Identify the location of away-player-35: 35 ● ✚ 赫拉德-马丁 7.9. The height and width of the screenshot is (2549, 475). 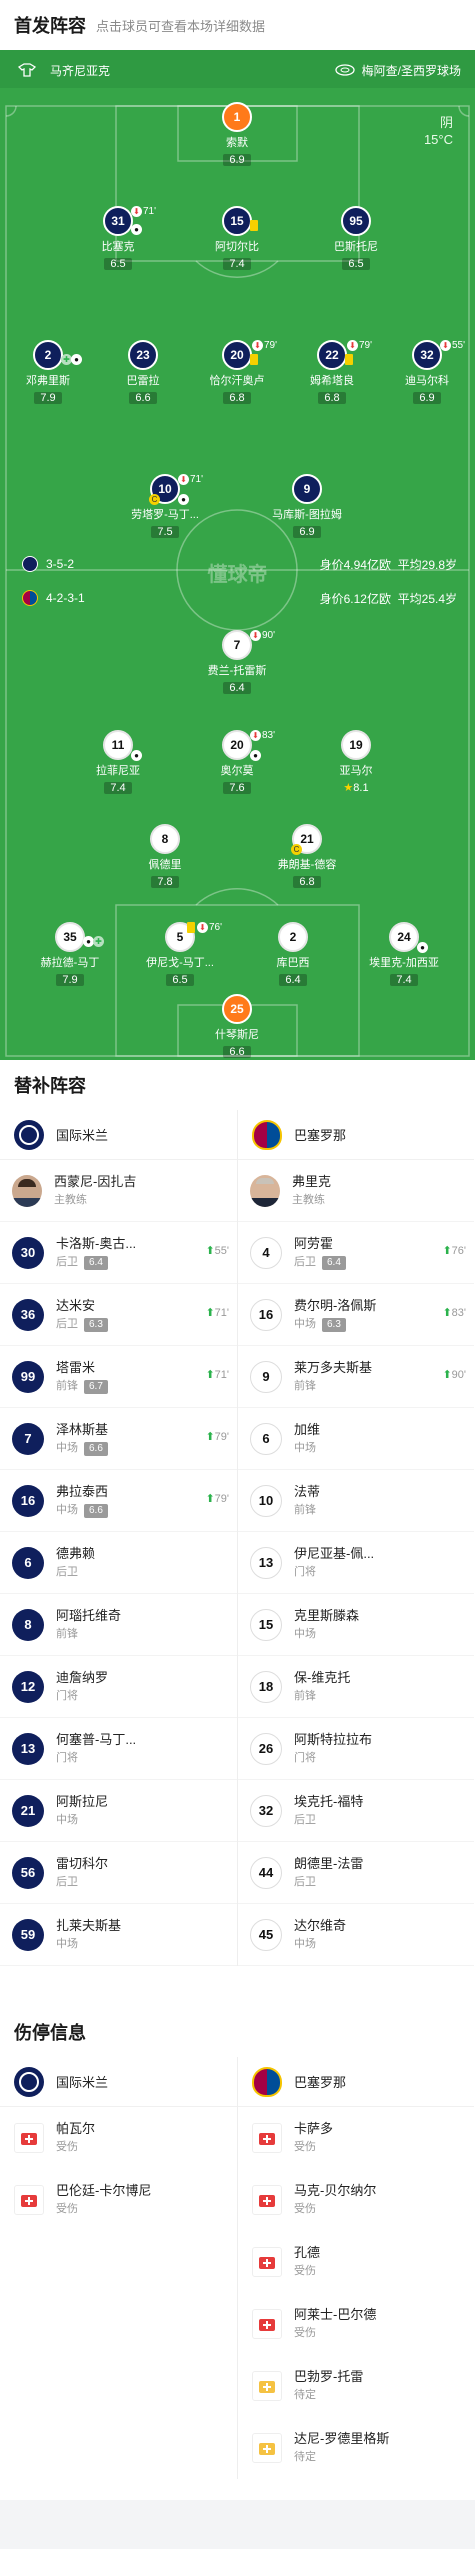
(70, 955).